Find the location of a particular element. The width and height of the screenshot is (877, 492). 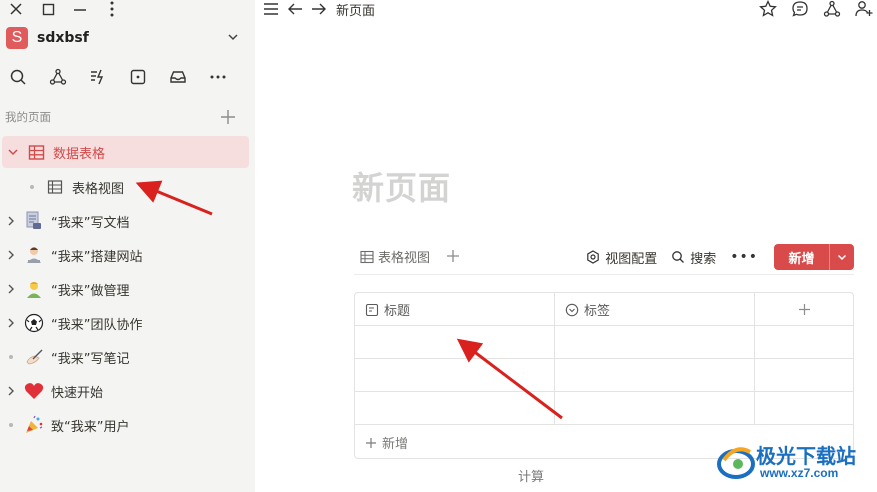

new-record-button: 新增 is located at coordinates (814, 257).